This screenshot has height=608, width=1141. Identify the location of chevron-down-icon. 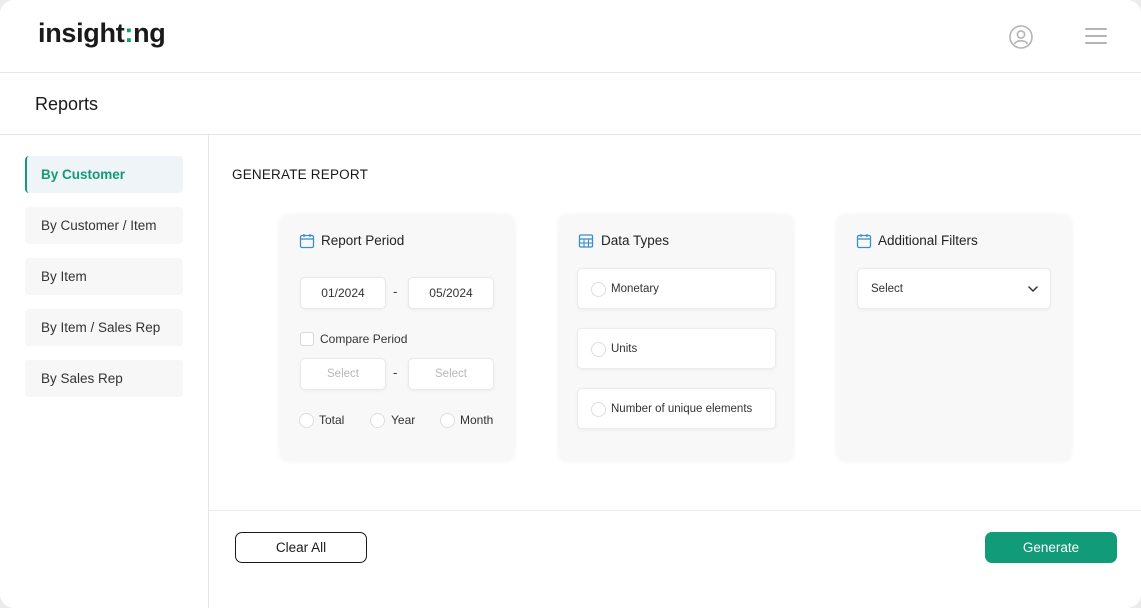
(1033, 289).